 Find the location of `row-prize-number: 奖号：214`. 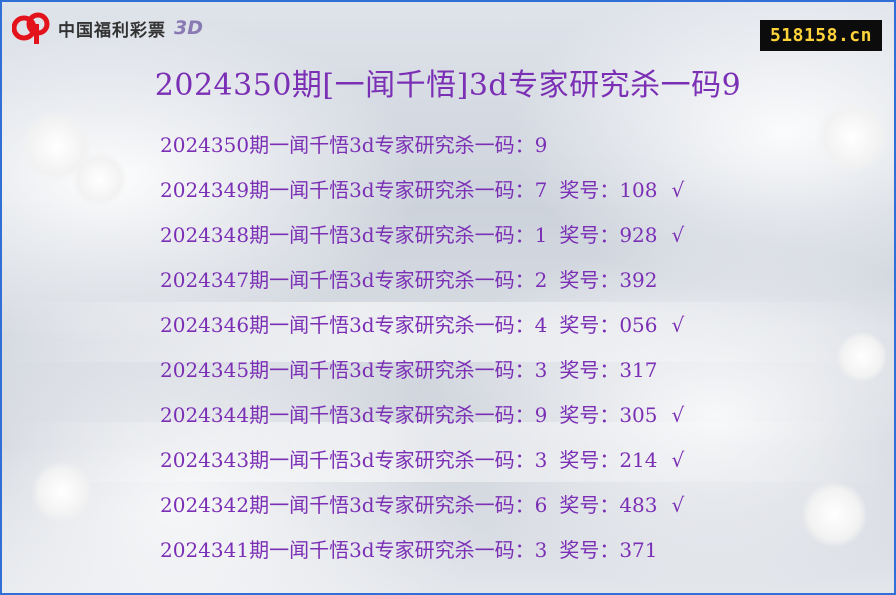

row-prize-number: 奖号：214 is located at coordinates (608, 460).